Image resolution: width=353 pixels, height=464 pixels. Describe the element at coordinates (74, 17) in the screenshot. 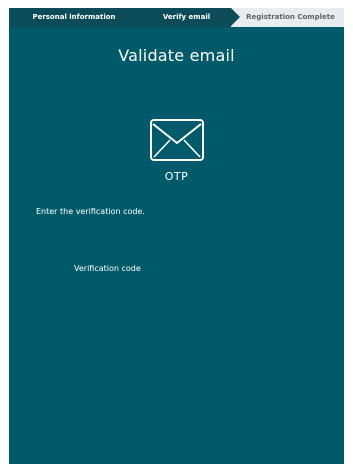

I see `step-personal-information: Personal information` at that location.